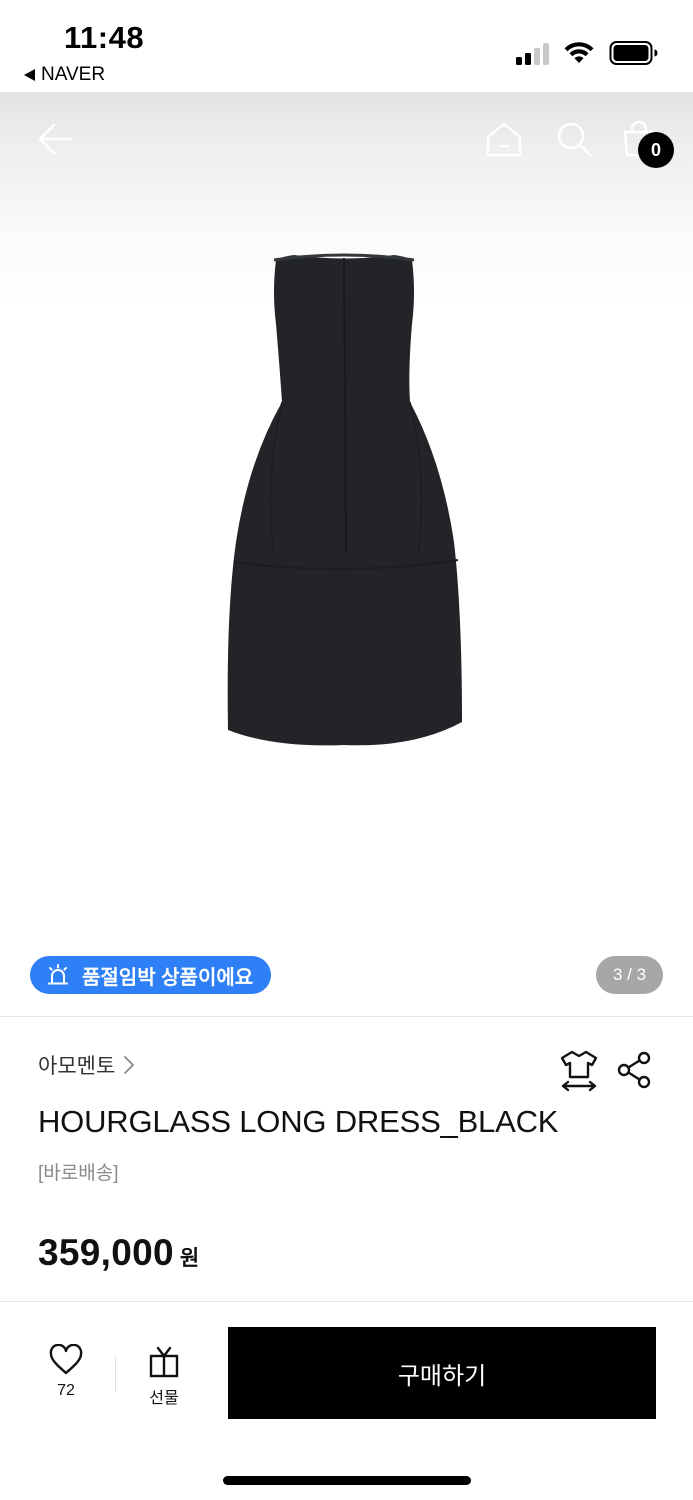  Describe the element at coordinates (66, 1390) in the screenshot. I see `like-count: 72` at that location.